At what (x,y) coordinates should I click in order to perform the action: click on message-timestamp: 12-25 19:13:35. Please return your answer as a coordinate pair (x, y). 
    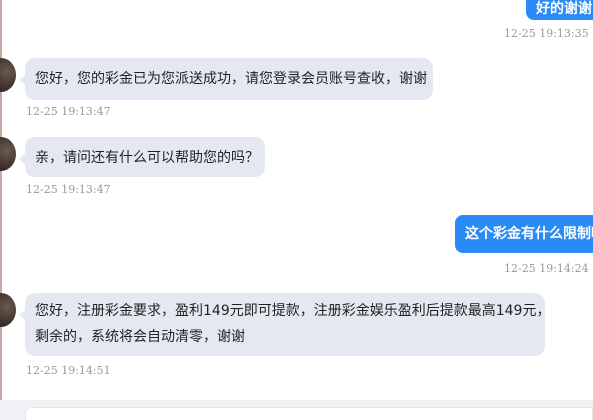
    Looking at the image, I should click on (546, 33).